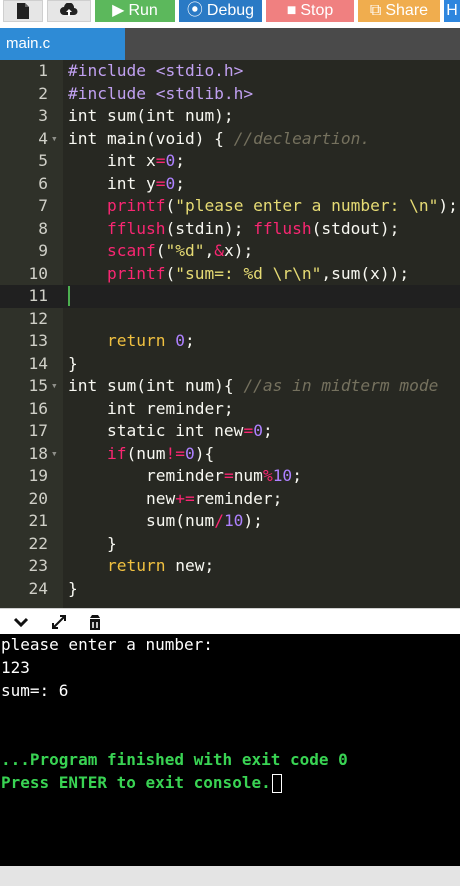  Describe the element at coordinates (310, 11) in the screenshot. I see `stop-button: ■ Stop` at that location.